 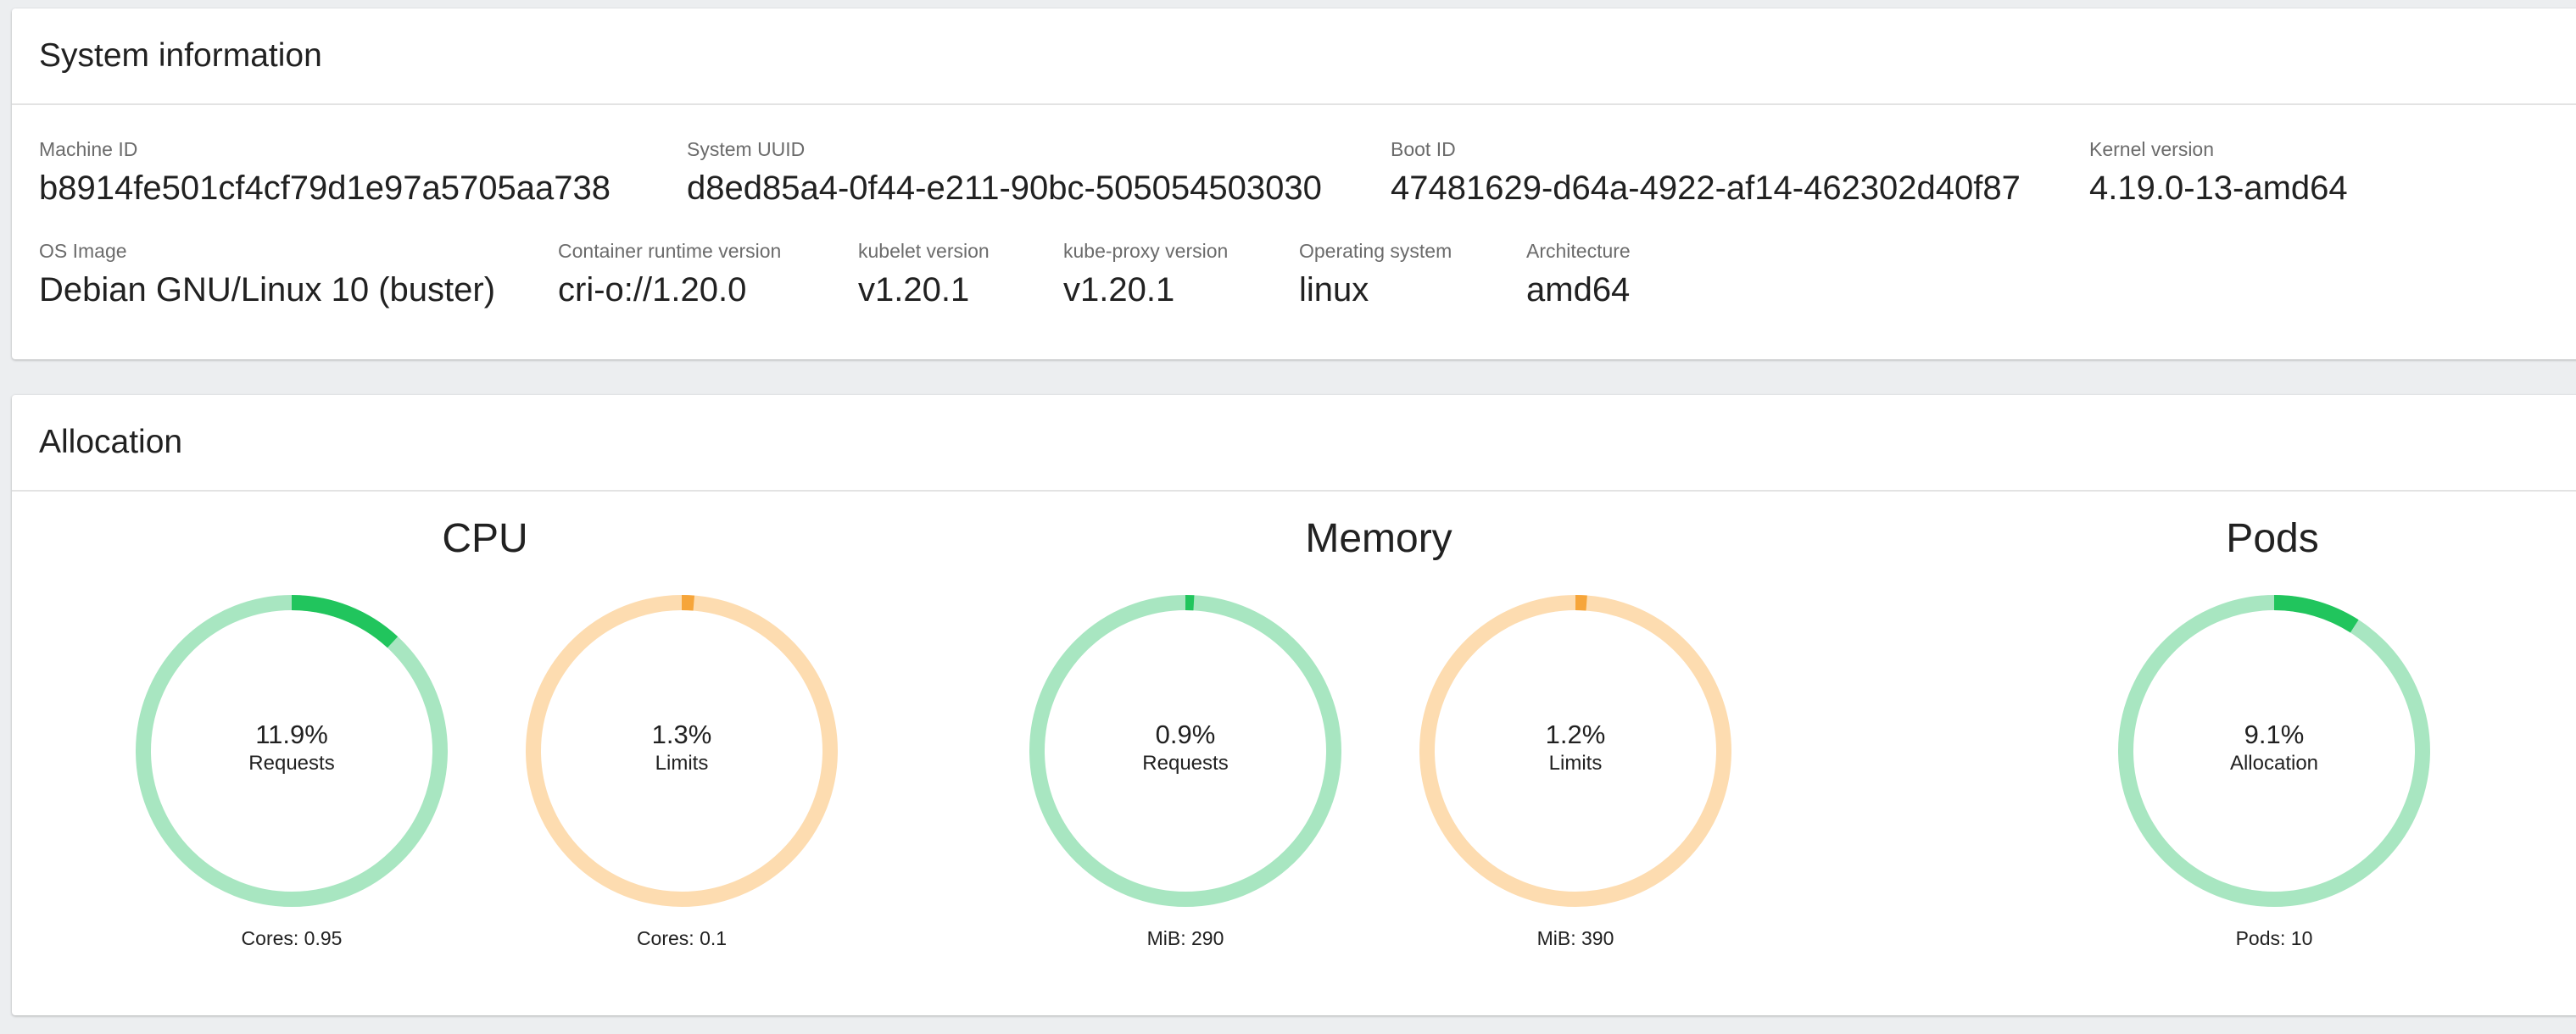 I want to click on field-value: 47481629-d64a-4922-af14-462302d40f87, so click(x=1706, y=188).